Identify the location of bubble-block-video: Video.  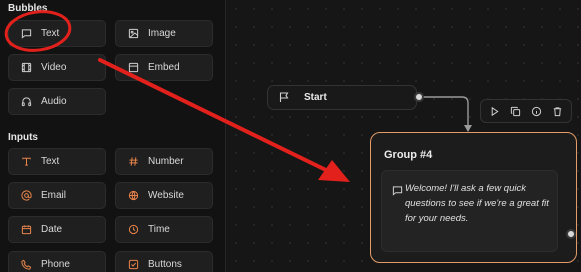
(57, 67).